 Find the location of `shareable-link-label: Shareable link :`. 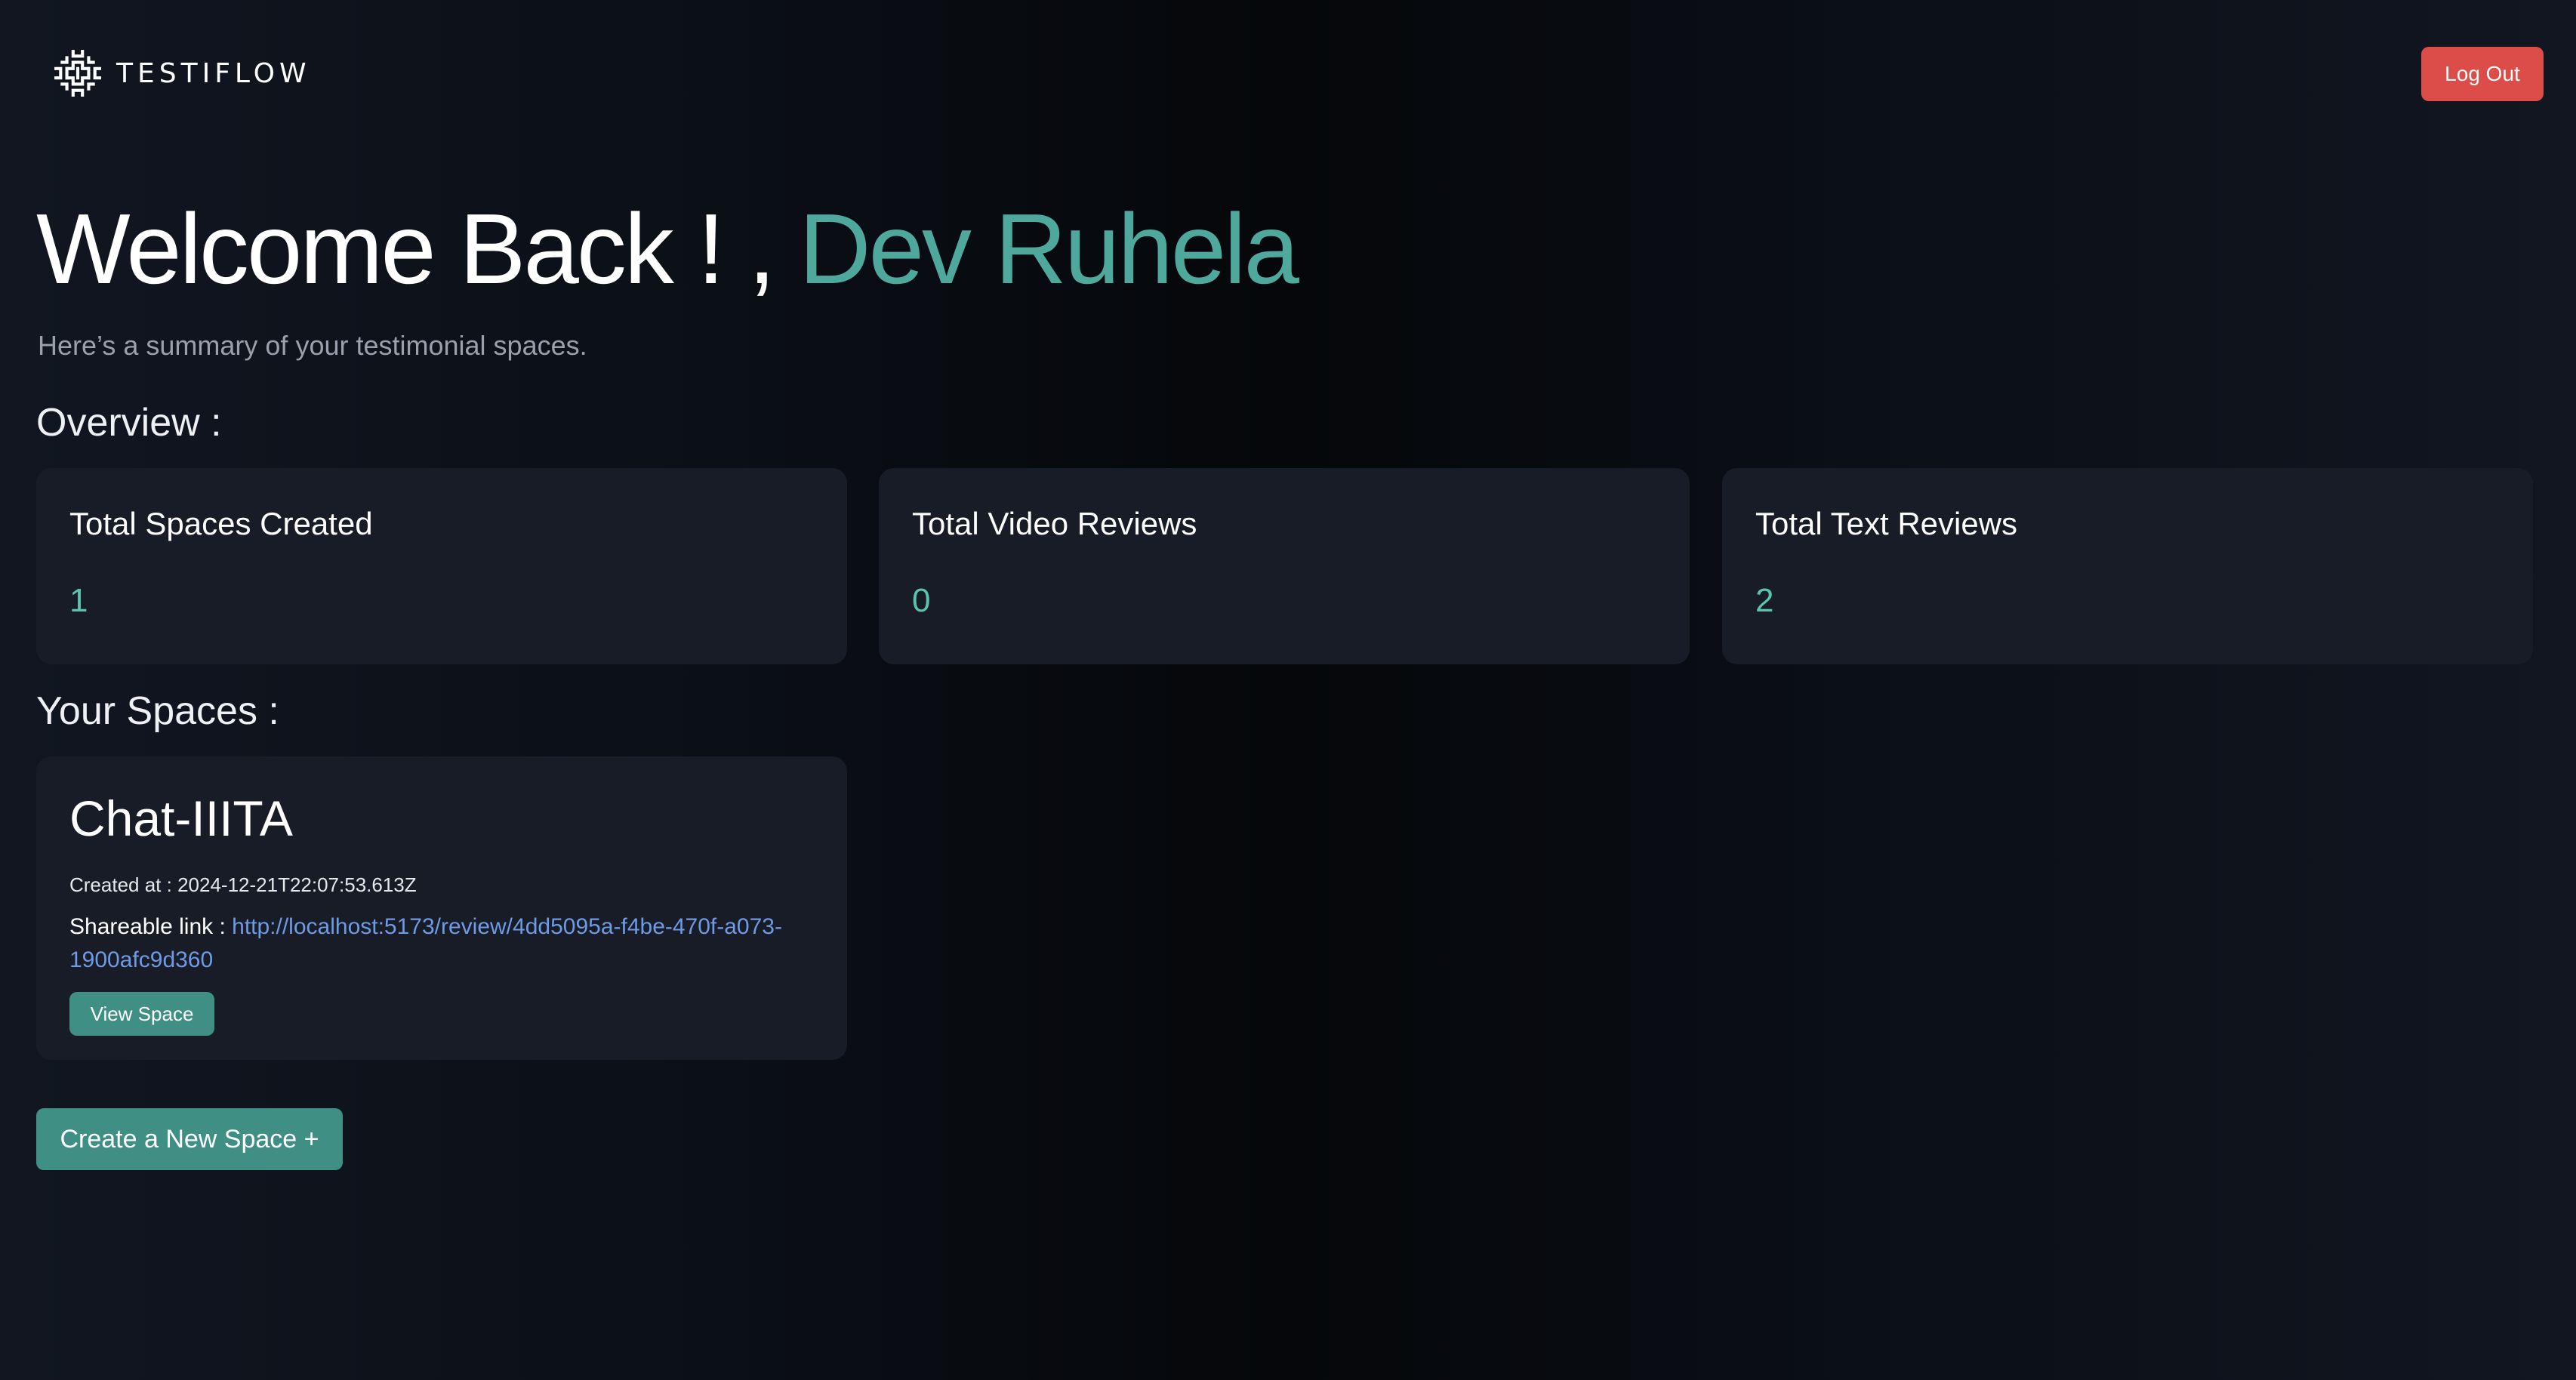

shareable-link-label: Shareable link : is located at coordinates (151, 926).